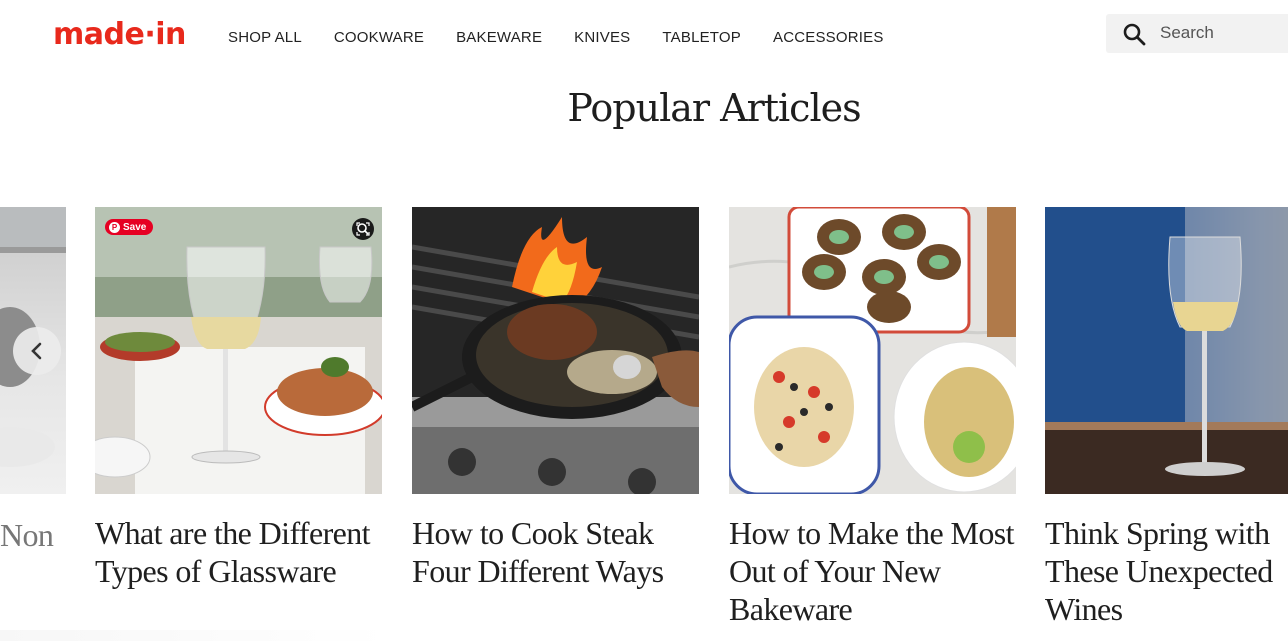 This screenshot has height=641, width=1288. What do you see at coordinates (1166, 571) in the screenshot?
I see `article-title: Think Spring with These Unexpected Wines` at bounding box center [1166, 571].